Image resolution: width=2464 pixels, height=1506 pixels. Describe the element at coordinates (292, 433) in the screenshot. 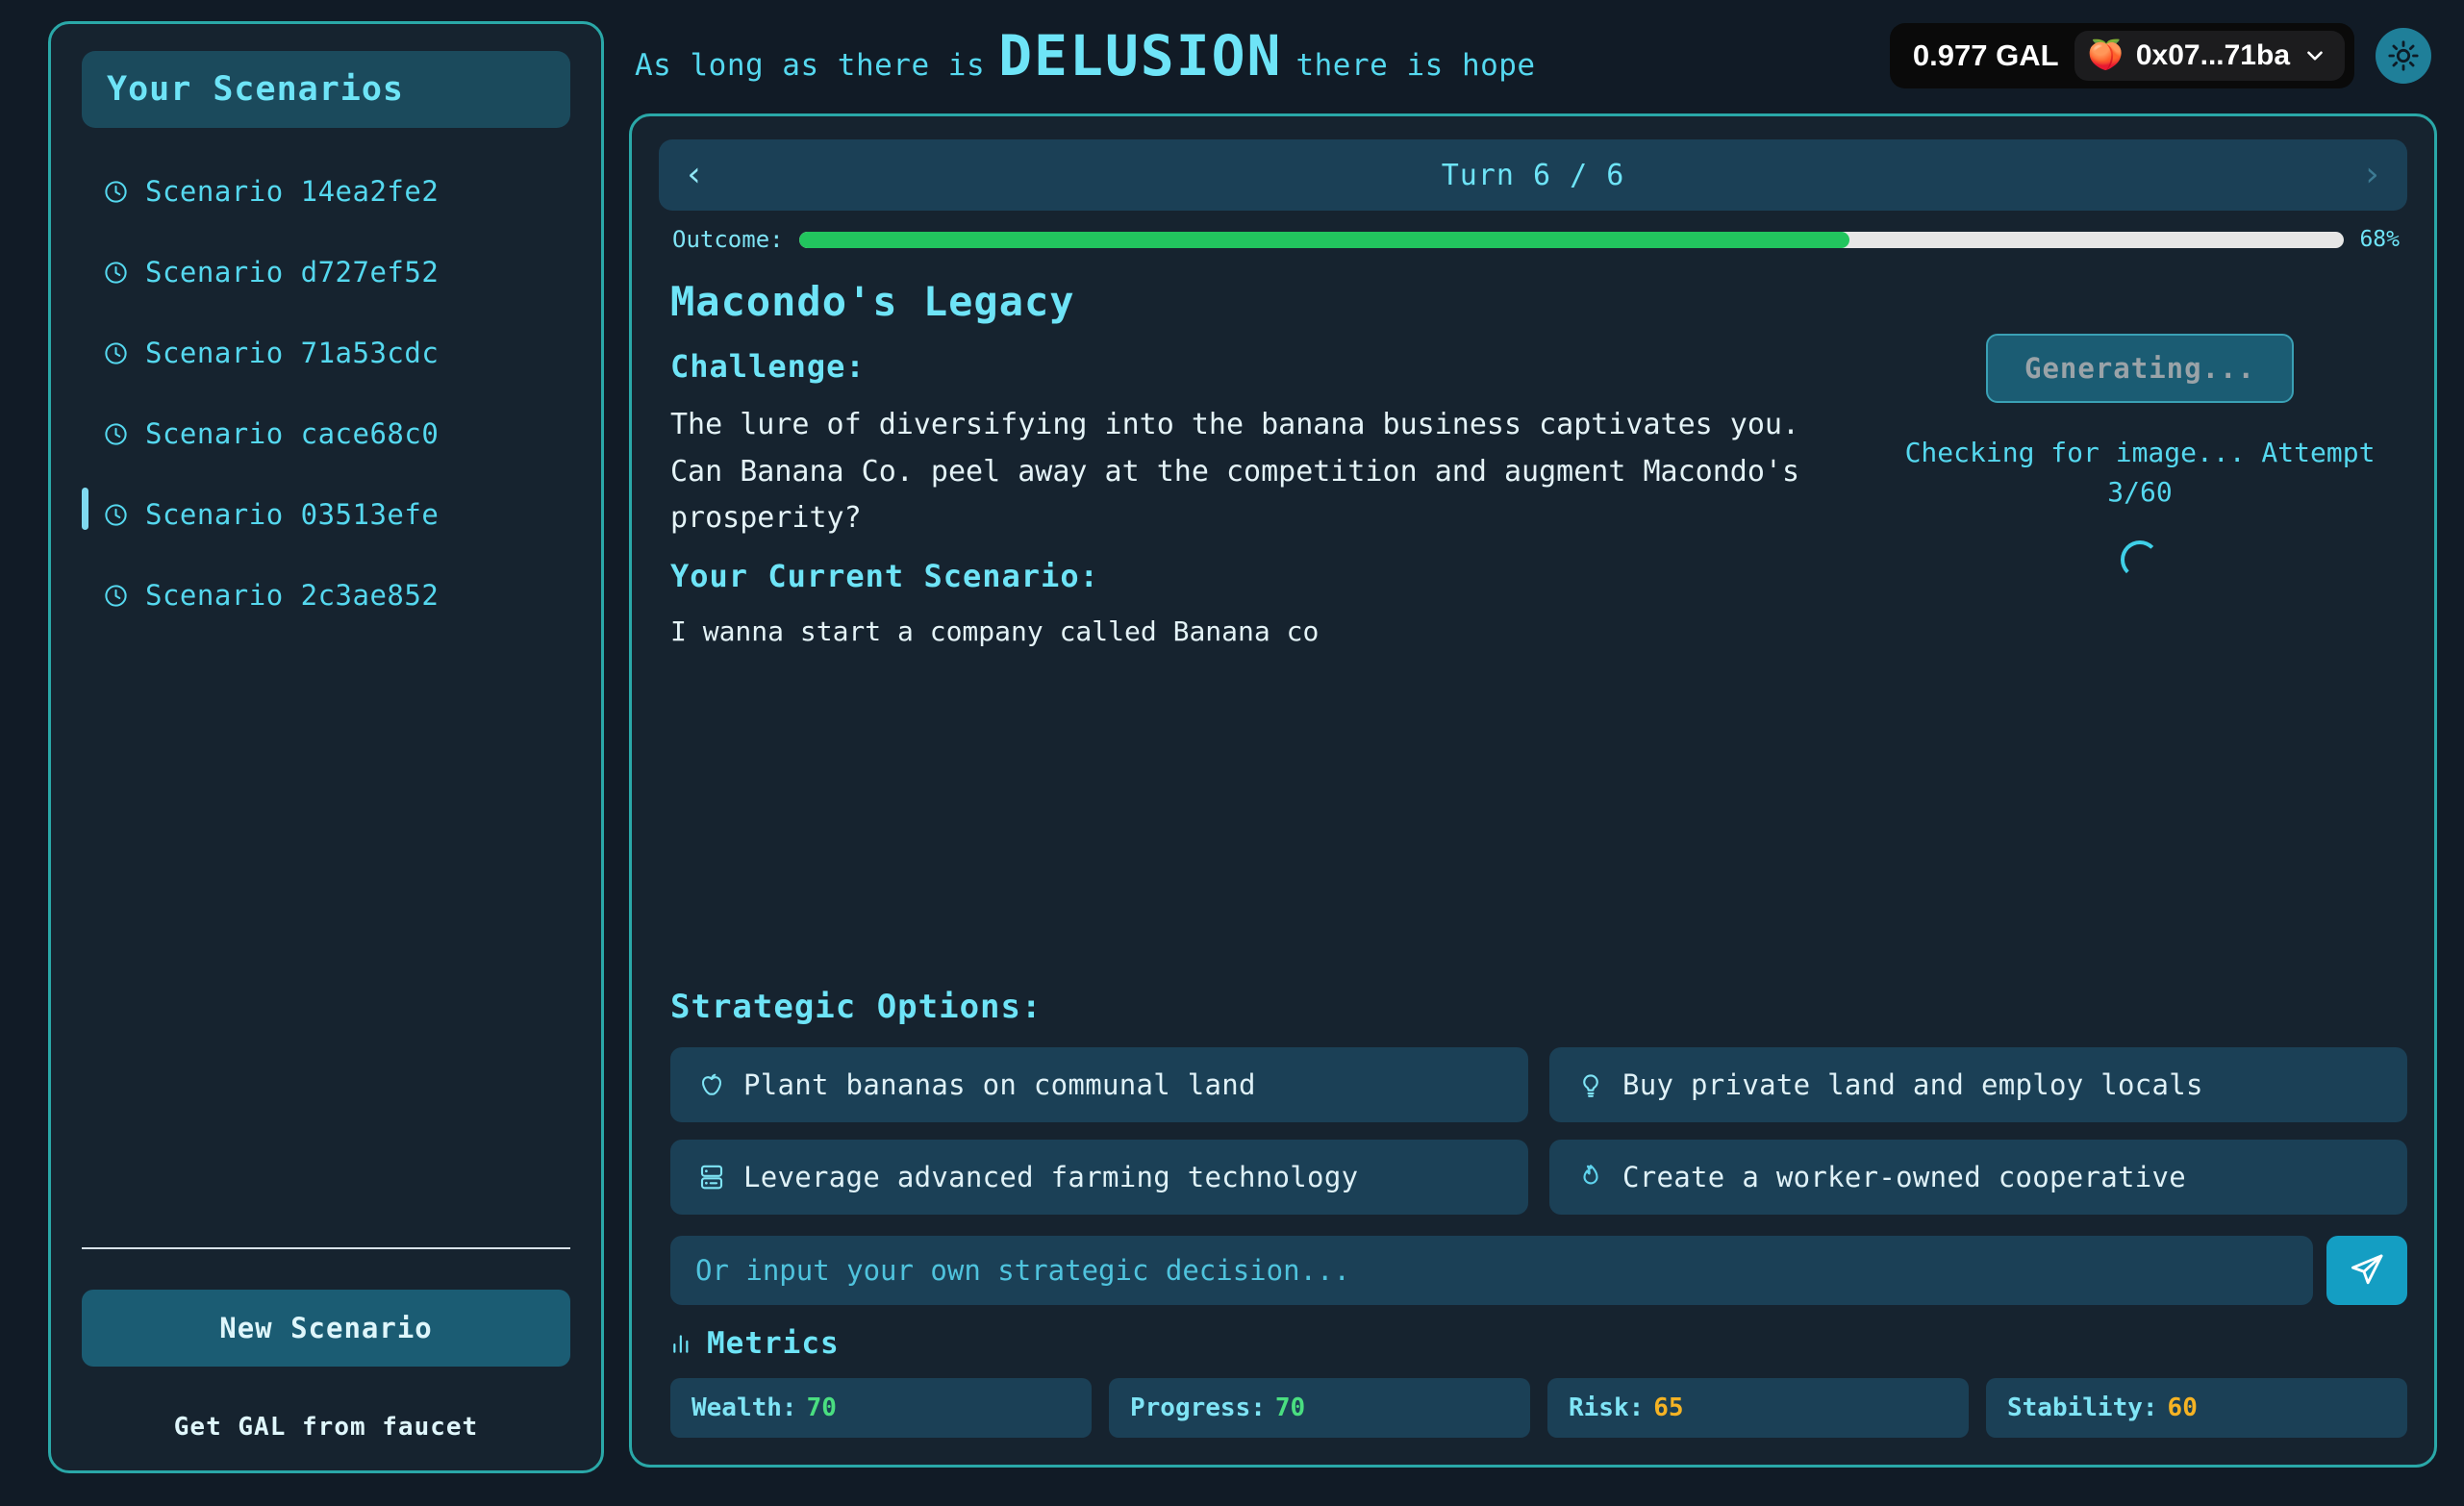

I see `scenario-label: Scenario cace68c0` at that location.